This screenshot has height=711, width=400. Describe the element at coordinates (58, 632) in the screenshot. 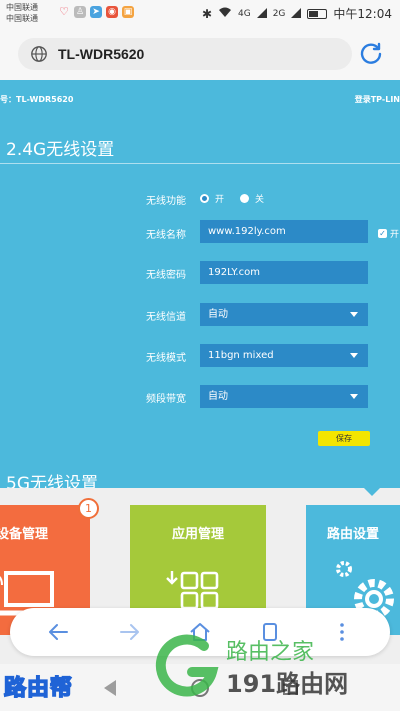

I see `back-arrow-icon` at that location.